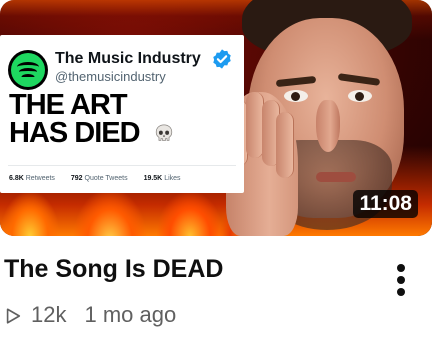  I want to click on verified-badge-icon, so click(222, 59).